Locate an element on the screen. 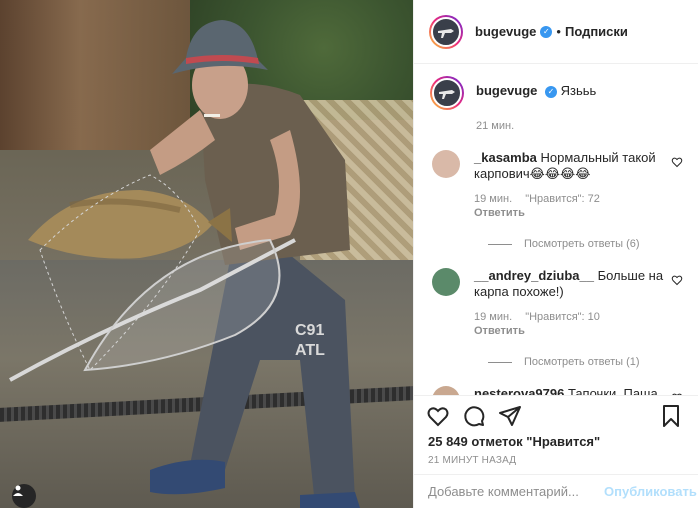  following-button: Подписки is located at coordinates (596, 31).